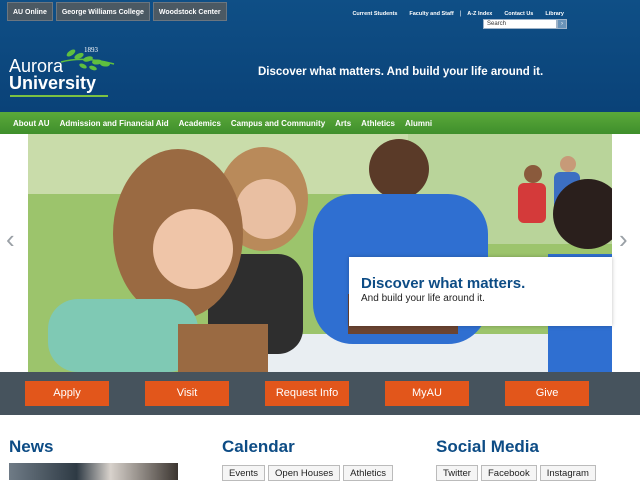 The height and width of the screenshot is (482, 640). I want to click on utility-link-faculty-staff: Faculty and Staff, so click(431, 14).